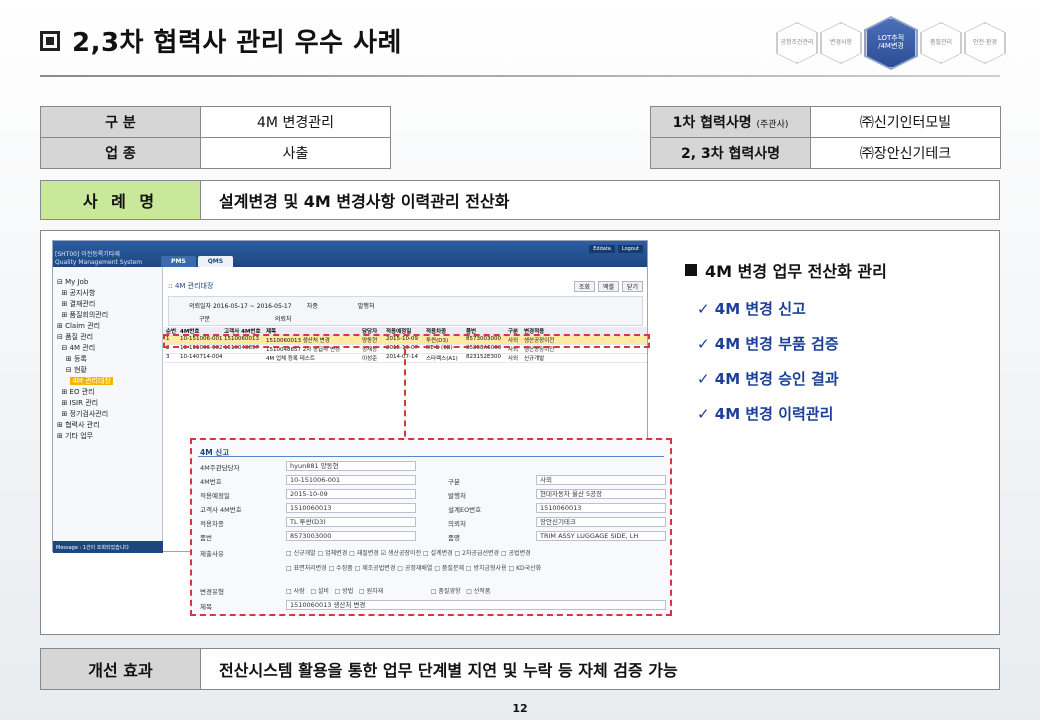  What do you see at coordinates (245, 319) in the screenshot?
I see `filter-row-2: 구분 의뢰처` at bounding box center [245, 319].